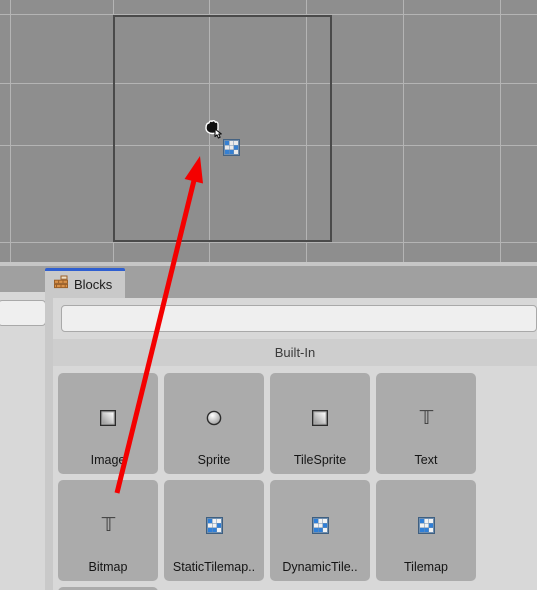  What do you see at coordinates (49, 441) in the screenshot?
I see `panel-divider` at bounding box center [49, 441].